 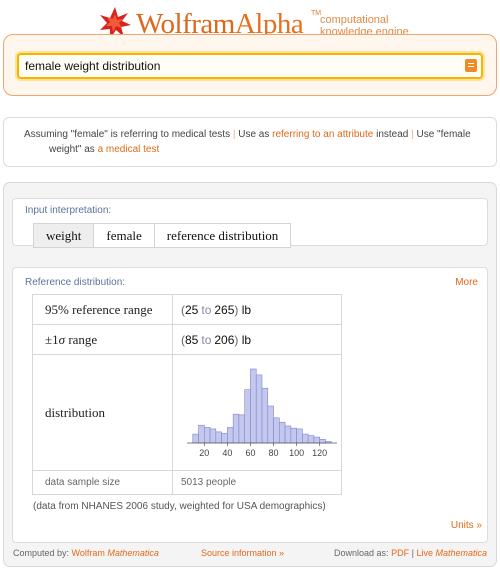 What do you see at coordinates (322, 134) in the screenshot?
I see `use-as-attribute-link: referring to an attribute` at bounding box center [322, 134].